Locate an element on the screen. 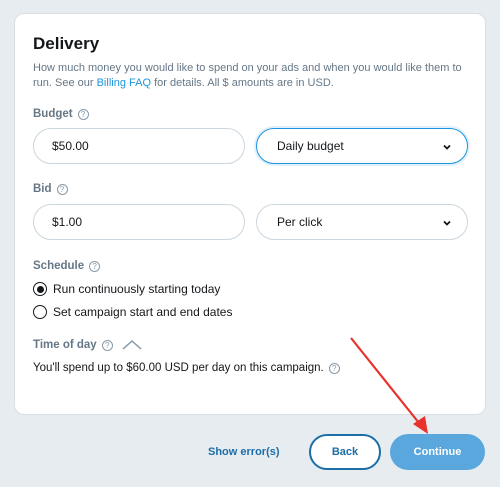 The width and height of the screenshot is (500, 487). annotation-arrow-icon is located at coordinates (389, 385).